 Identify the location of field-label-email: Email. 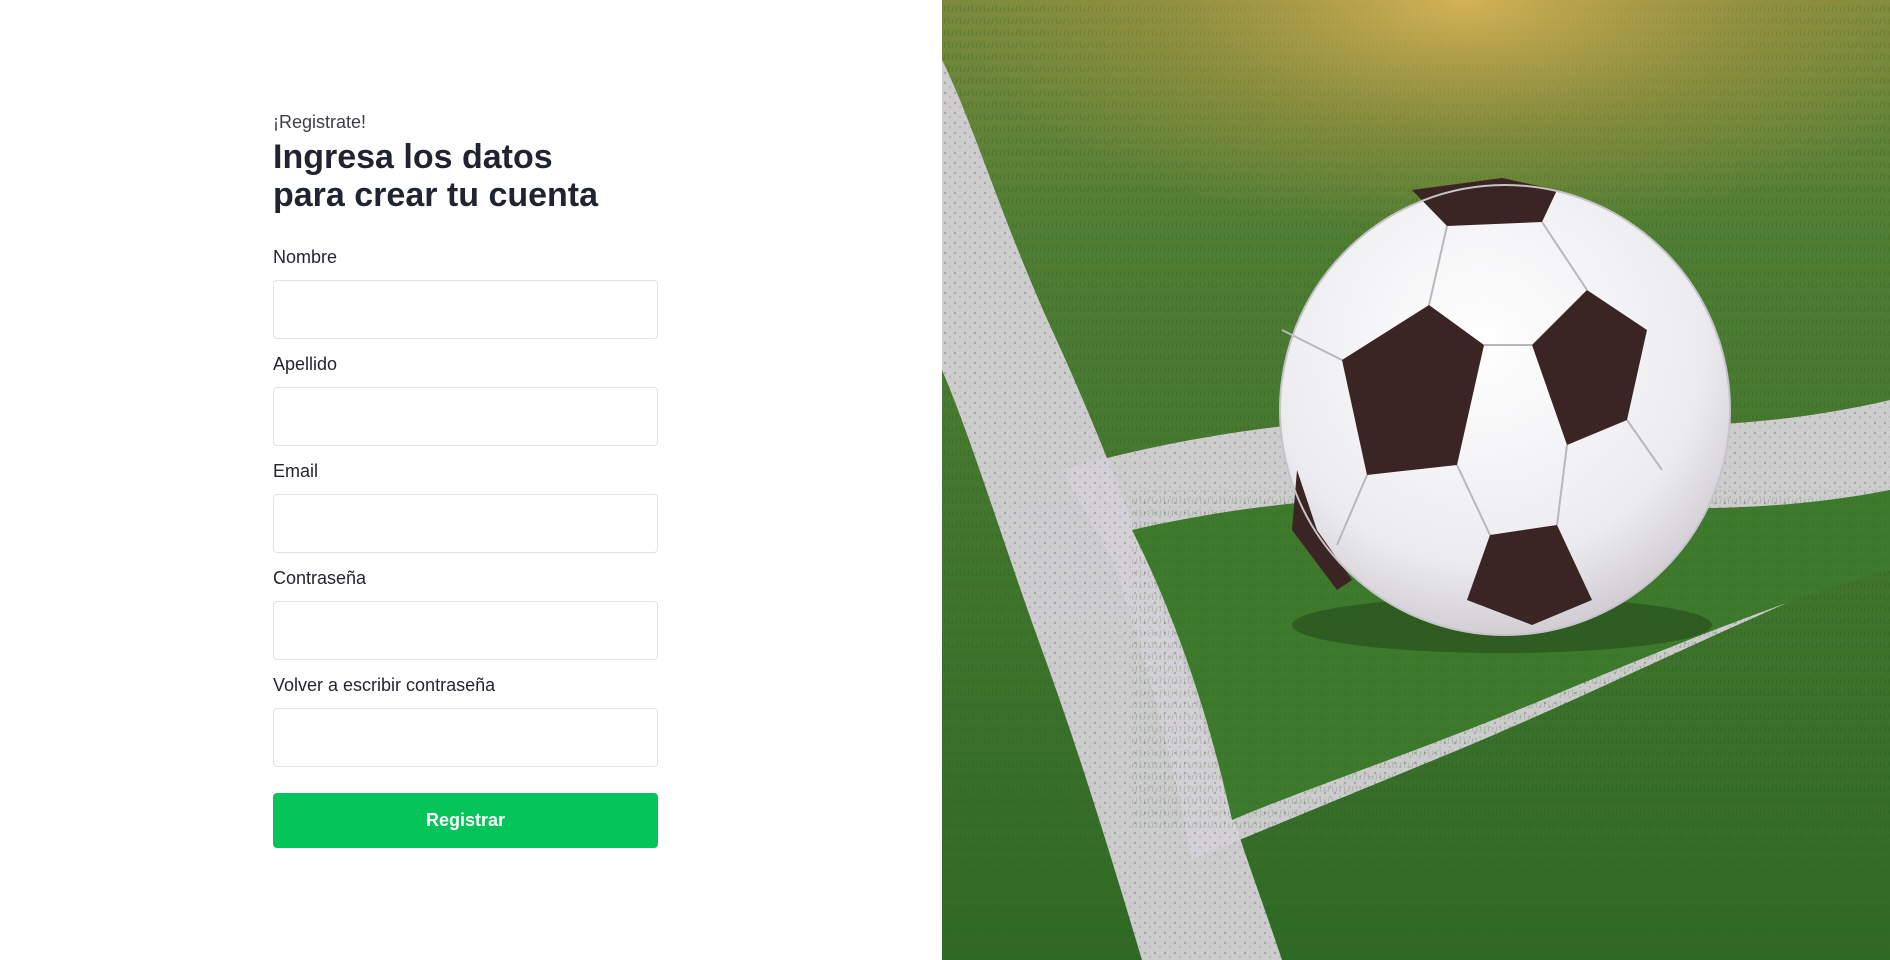
(296, 471).